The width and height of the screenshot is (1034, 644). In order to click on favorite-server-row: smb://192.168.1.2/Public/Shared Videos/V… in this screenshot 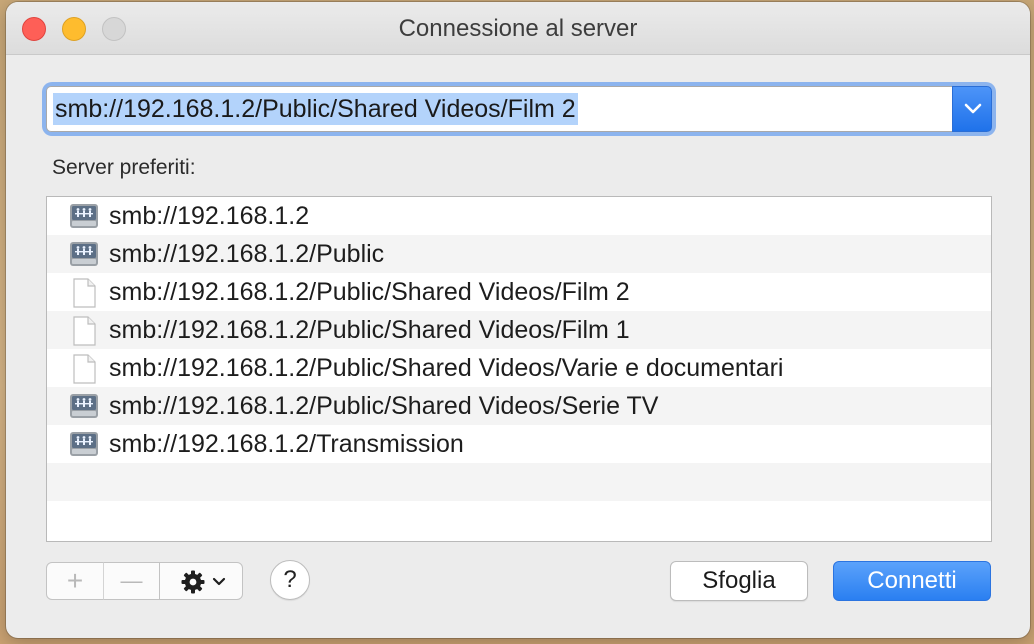, I will do `click(519, 368)`.